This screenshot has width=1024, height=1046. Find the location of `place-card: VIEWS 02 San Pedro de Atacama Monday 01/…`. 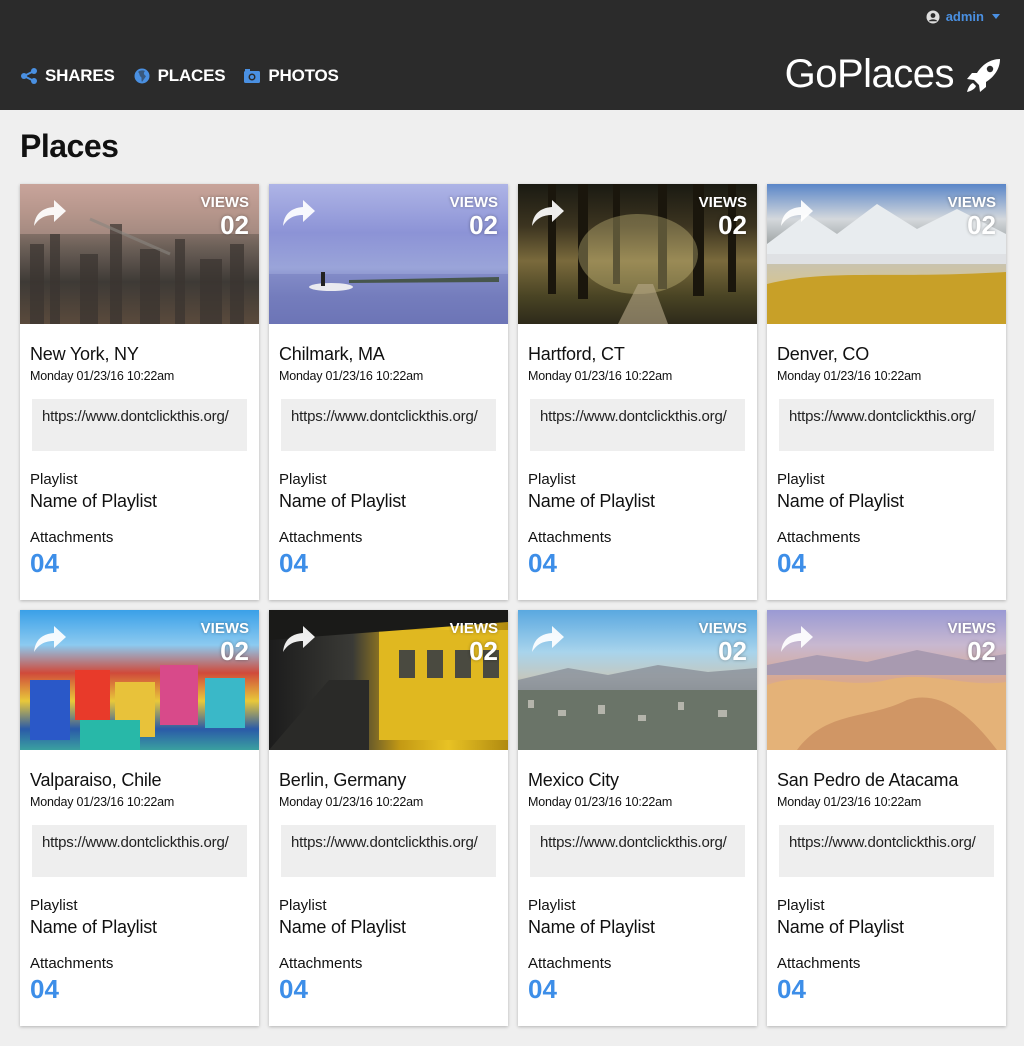

place-card: VIEWS 02 San Pedro de Atacama Monday 01/… is located at coordinates (886, 818).